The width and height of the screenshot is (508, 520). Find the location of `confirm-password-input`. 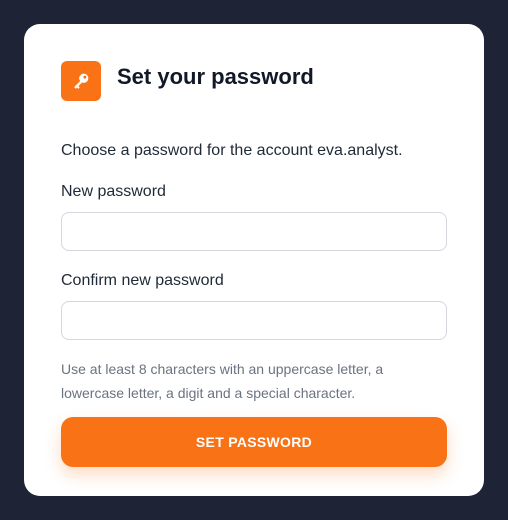

confirm-password-input is located at coordinates (254, 320).